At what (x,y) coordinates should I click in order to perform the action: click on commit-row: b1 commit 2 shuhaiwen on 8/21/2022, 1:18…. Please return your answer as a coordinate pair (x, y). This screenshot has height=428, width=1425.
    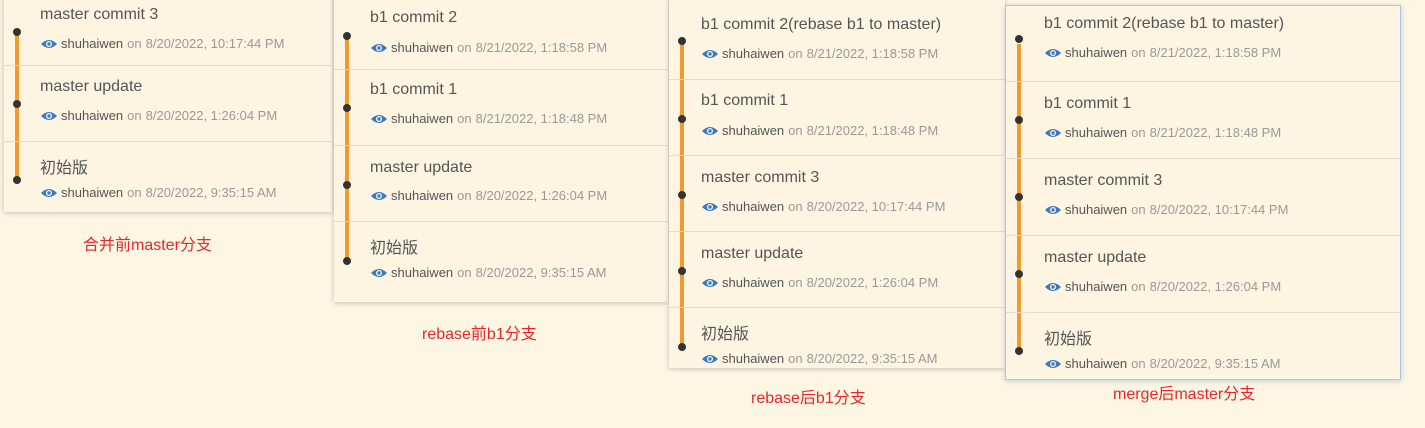
    Looking at the image, I should click on (501, 35).